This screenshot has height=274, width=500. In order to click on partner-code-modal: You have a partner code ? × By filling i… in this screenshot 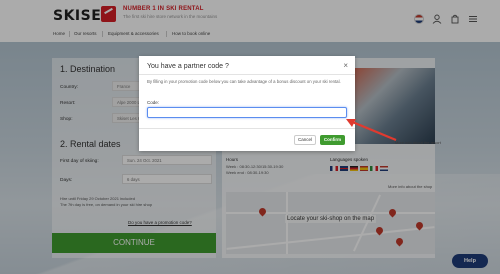, I will do `click(247, 103)`.